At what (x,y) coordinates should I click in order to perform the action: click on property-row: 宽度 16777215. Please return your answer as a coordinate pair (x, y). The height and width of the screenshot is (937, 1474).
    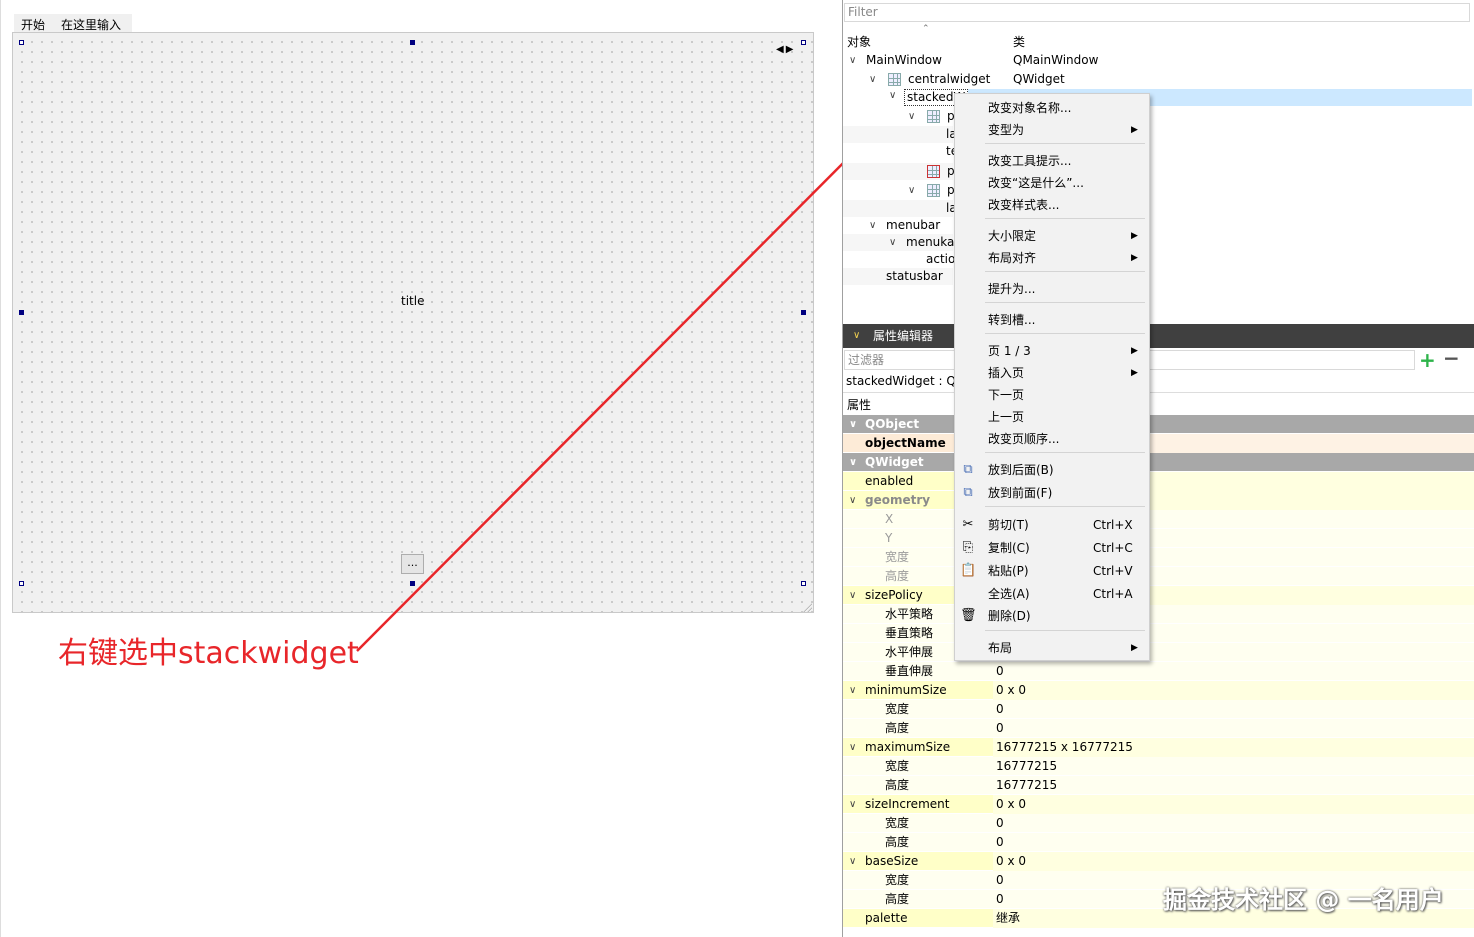
    Looking at the image, I should click on (1158, 766).